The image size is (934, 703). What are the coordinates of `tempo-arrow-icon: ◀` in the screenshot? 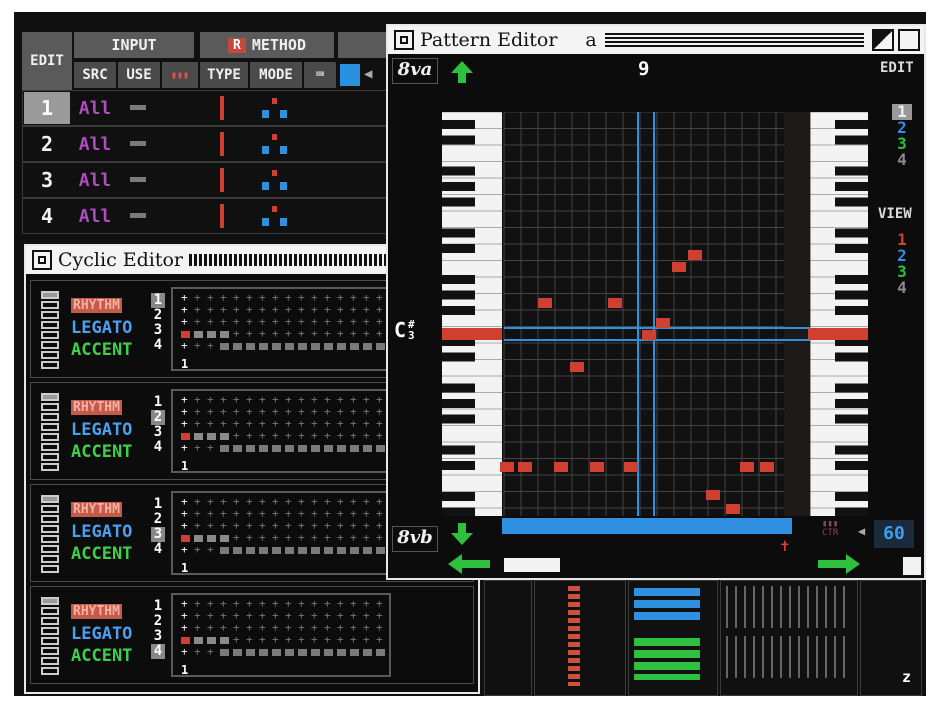 It's located at (861, 531).